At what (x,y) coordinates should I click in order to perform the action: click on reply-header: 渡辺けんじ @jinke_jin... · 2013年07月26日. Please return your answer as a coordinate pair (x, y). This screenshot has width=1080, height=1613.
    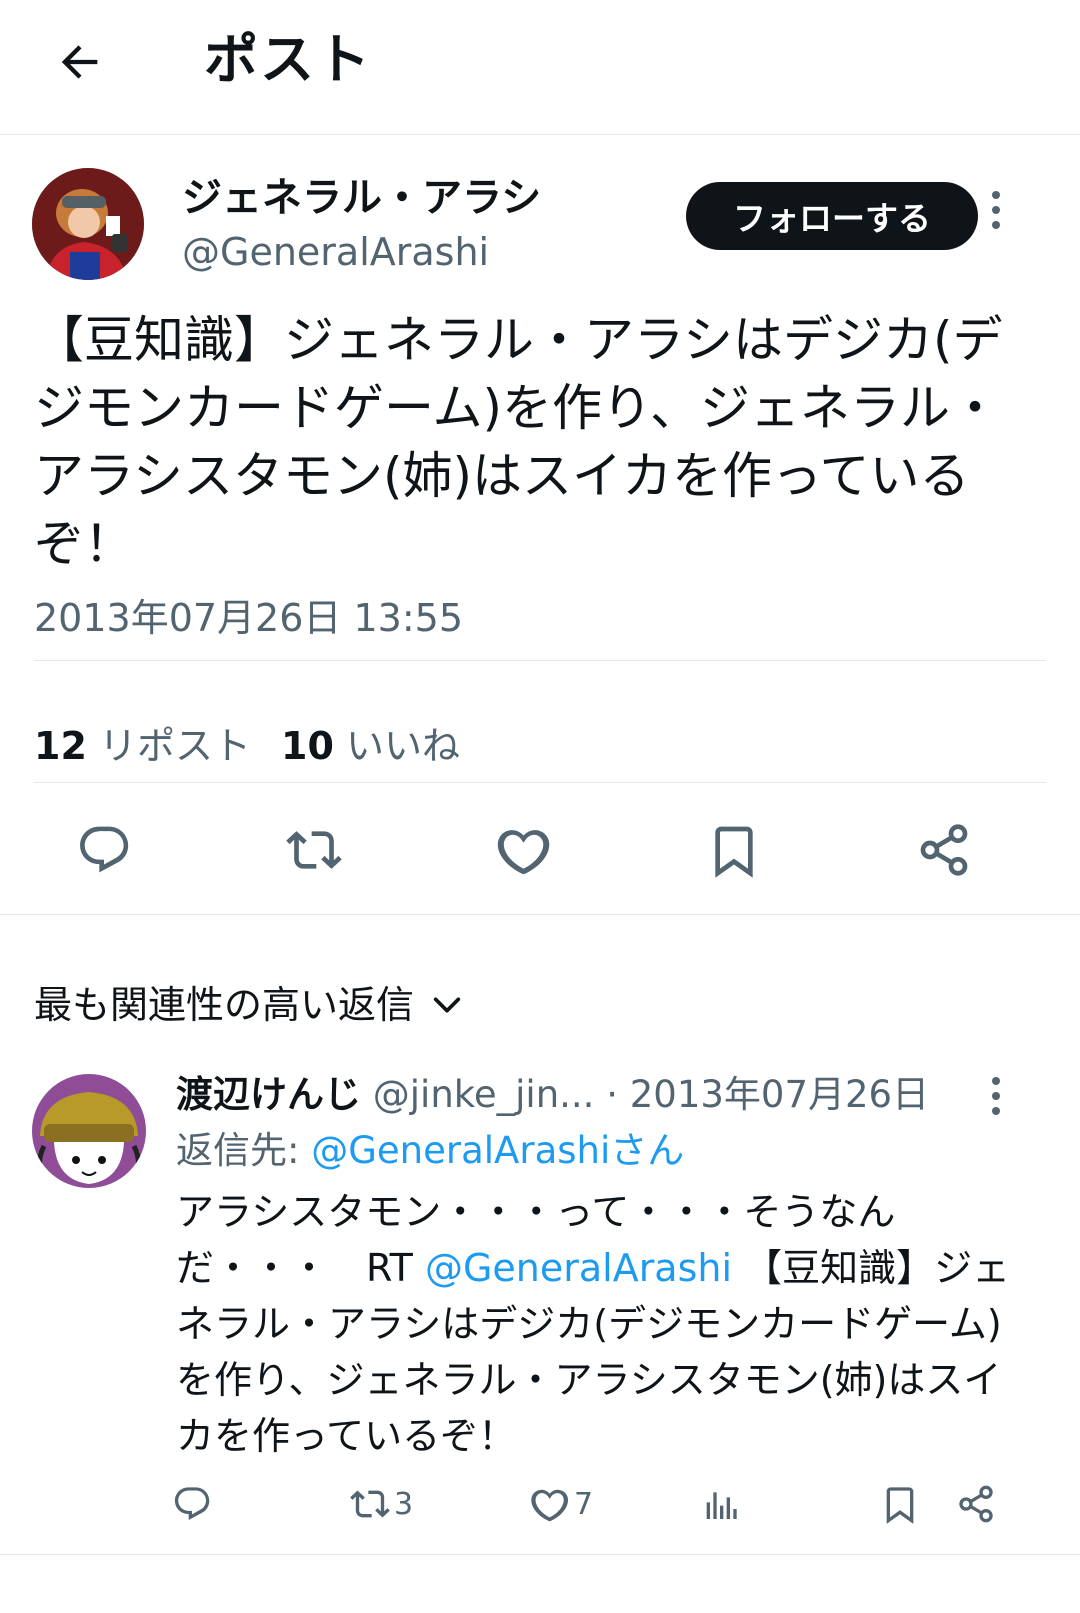
    Looking at the image, I should click on (552, 1095).